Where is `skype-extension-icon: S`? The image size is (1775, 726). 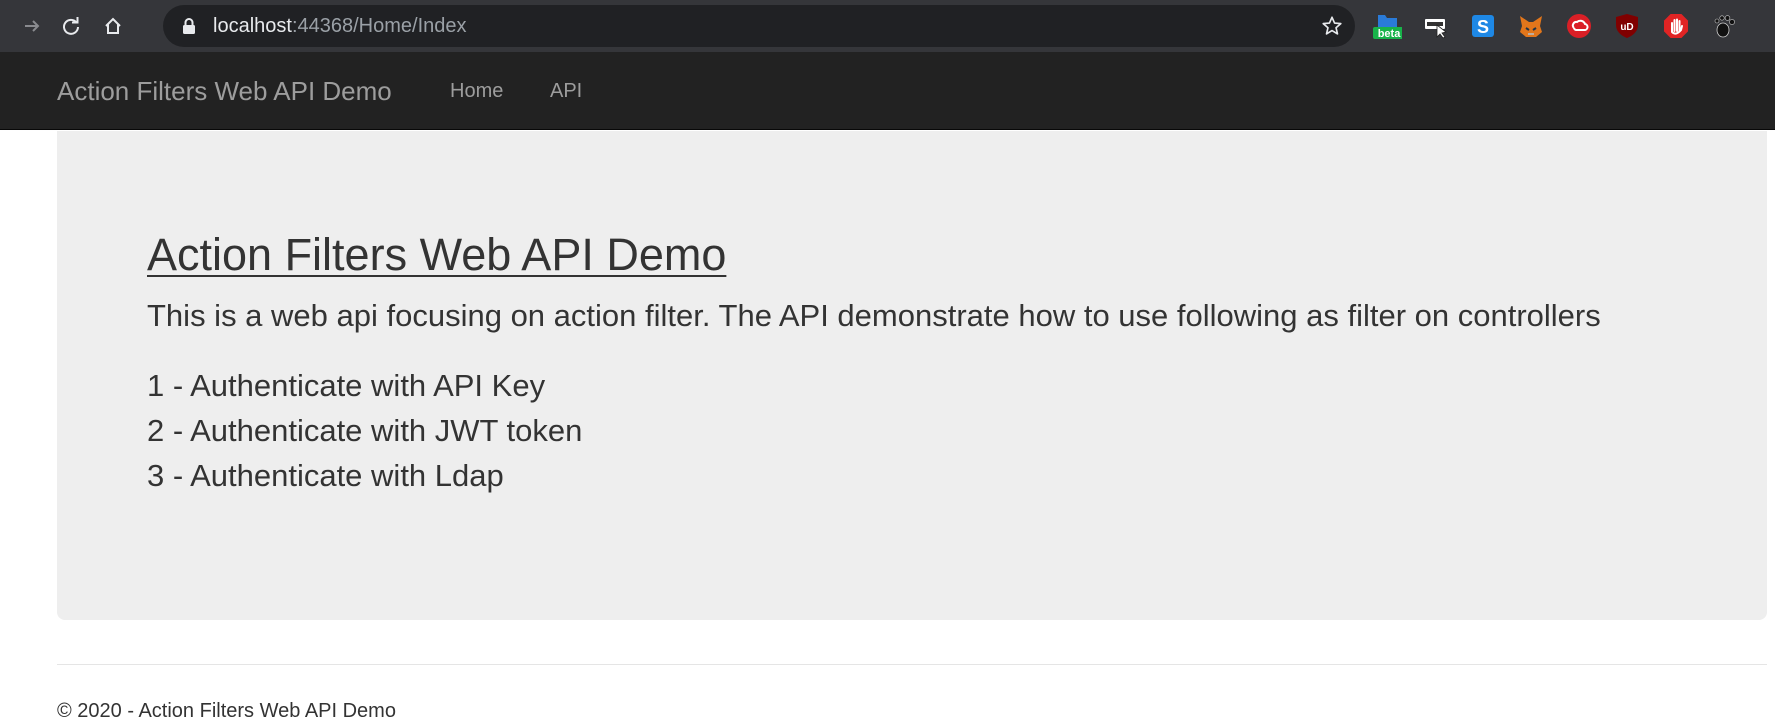
skype-extension-icon: S is located at coordinates (1483, 26).